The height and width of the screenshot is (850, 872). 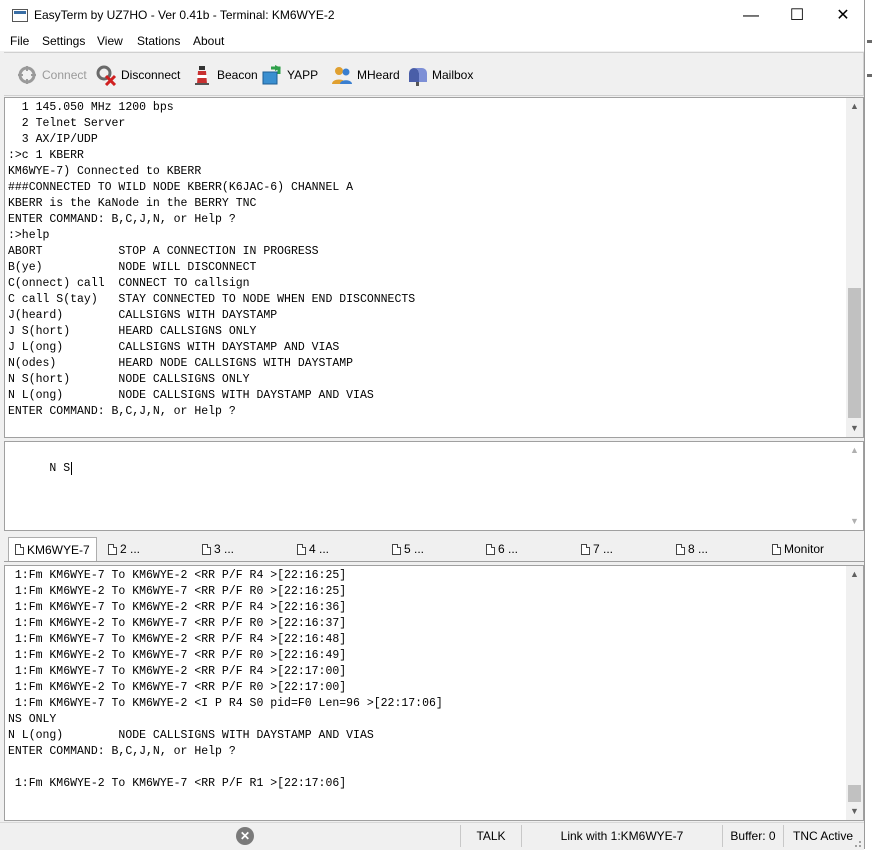 I want to click on text-line: 1 145.050 MHz 1200 bps, so click(x=91, y=107).